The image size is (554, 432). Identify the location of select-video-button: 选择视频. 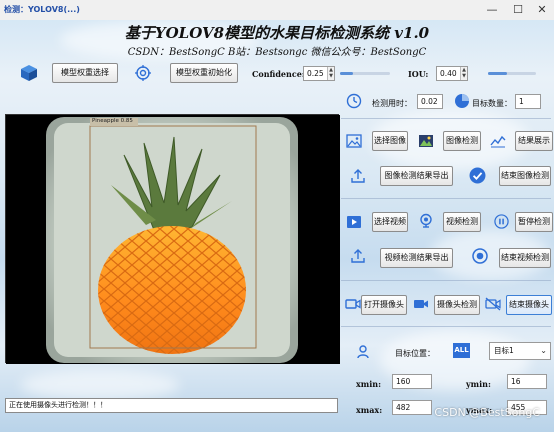
(390, 222).